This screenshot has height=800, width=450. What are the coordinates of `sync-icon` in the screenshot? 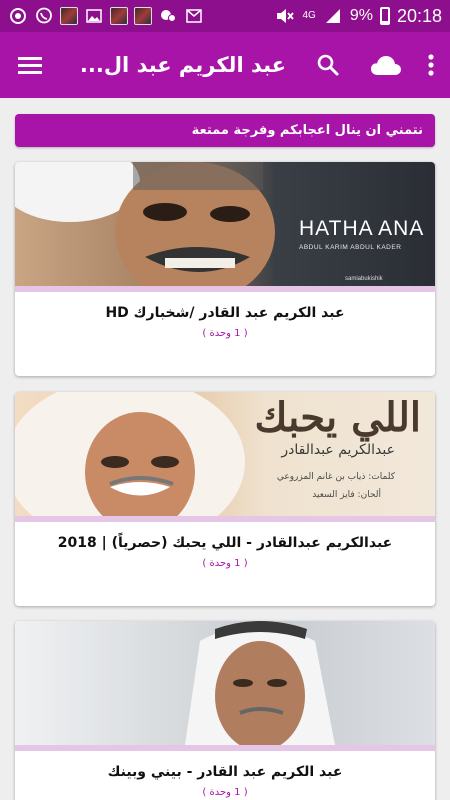 It's located at (18, 16).